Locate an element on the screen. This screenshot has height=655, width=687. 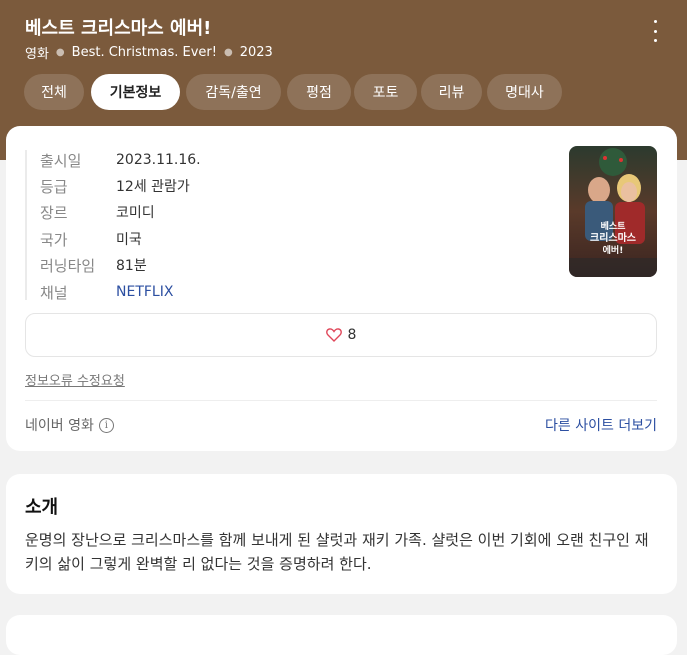
tab-review: 리뷰 is located at coordinates (451, 92).